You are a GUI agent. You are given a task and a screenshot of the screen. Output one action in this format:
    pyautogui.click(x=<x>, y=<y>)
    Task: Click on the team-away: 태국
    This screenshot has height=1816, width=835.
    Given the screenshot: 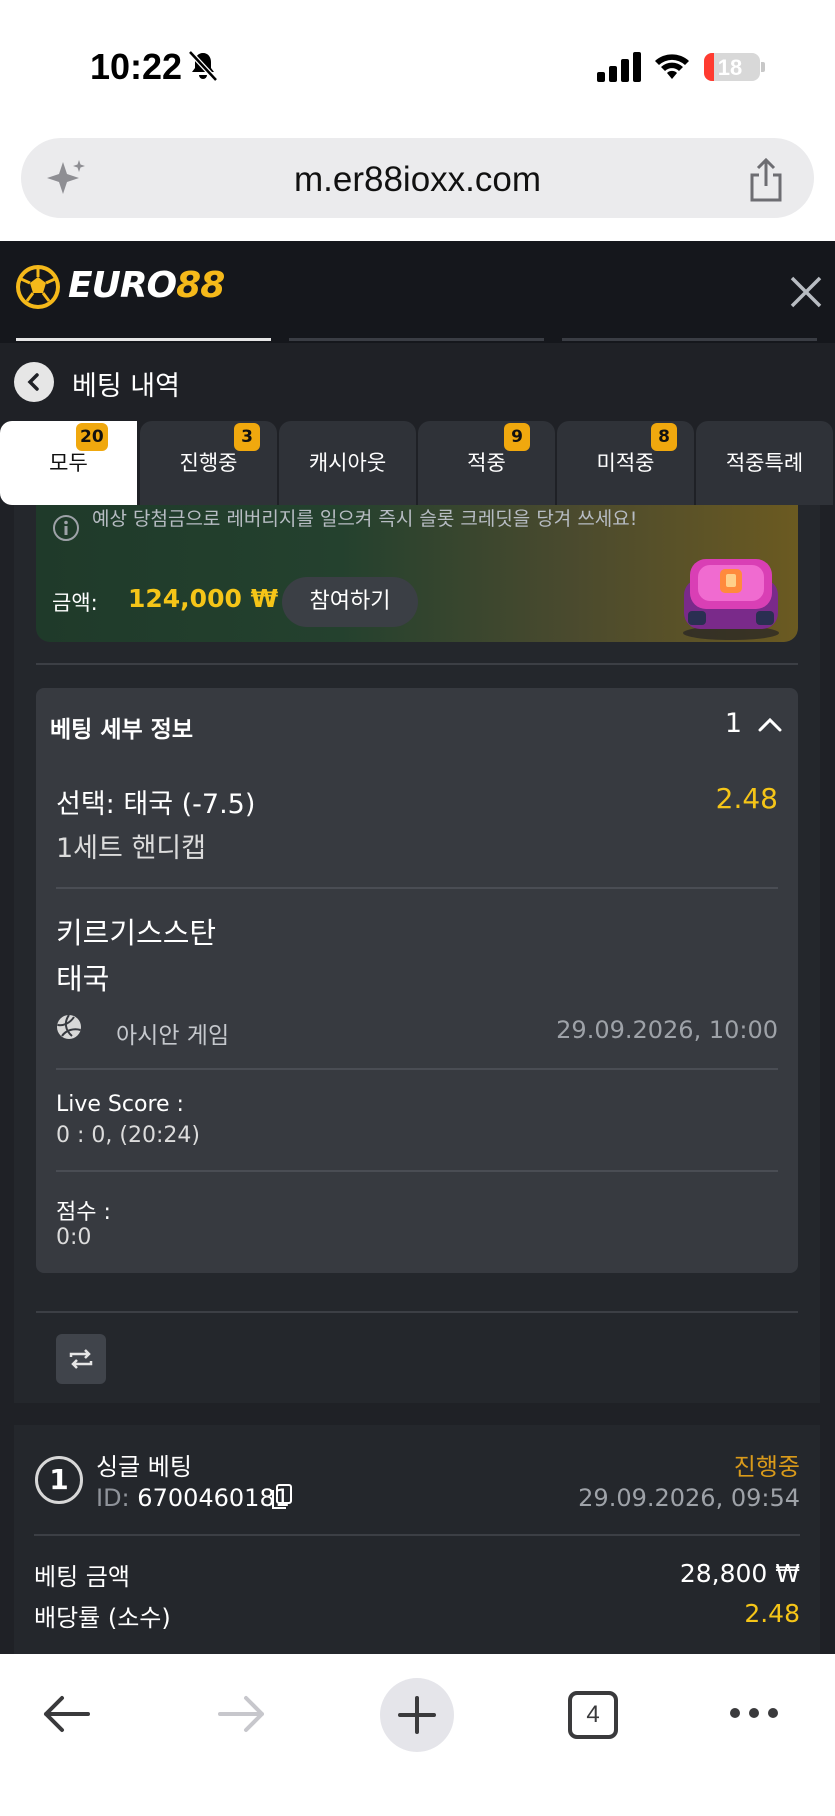 What is the action you would take?
    pyautogui.click(x=83, y=979)
    